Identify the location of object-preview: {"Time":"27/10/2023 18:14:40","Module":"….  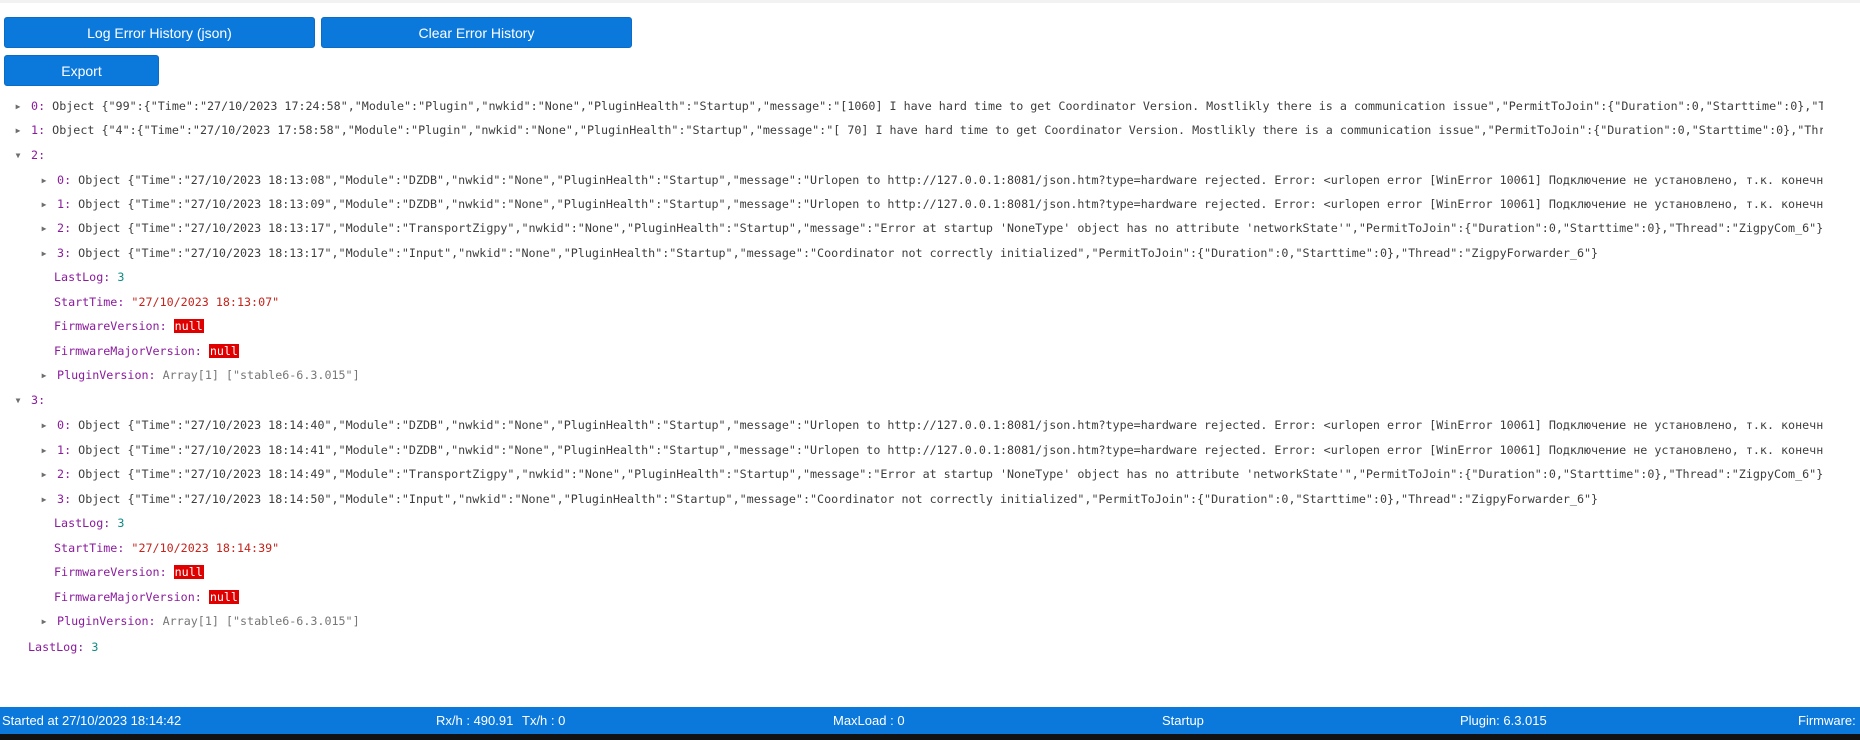
(975, 425).